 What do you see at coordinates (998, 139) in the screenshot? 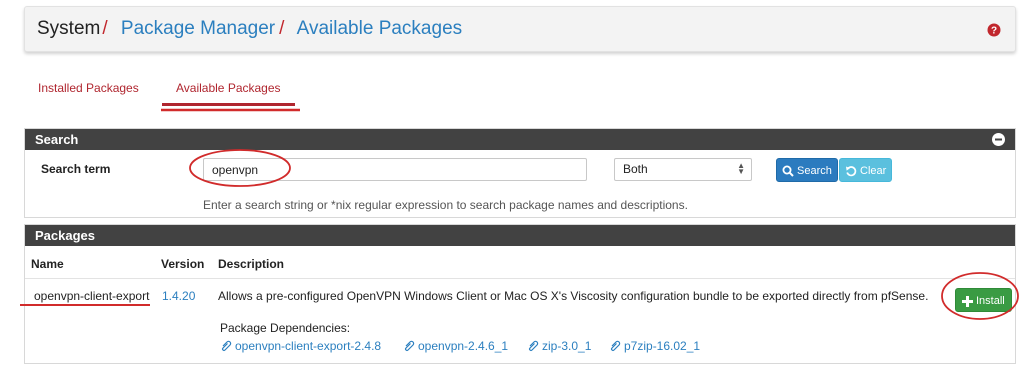
I see `minus-circle-icon` at bounding box center [998, 139].